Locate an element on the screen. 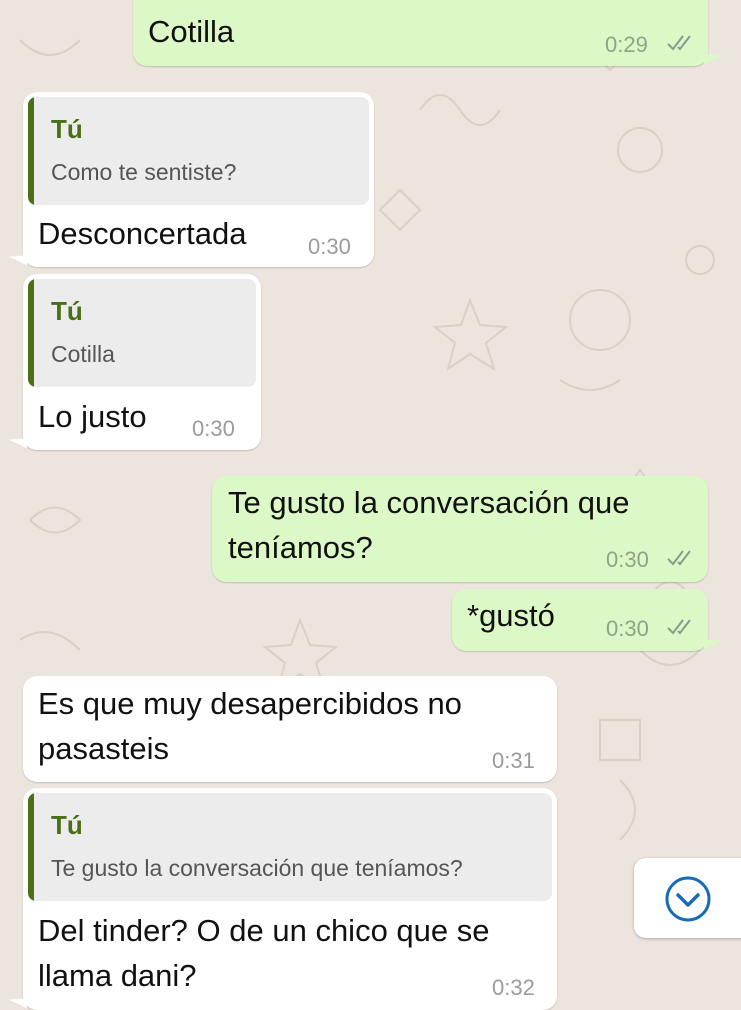  message-text-line-1: Es que muy desapercibidos no is located at coordinates (250, 703).